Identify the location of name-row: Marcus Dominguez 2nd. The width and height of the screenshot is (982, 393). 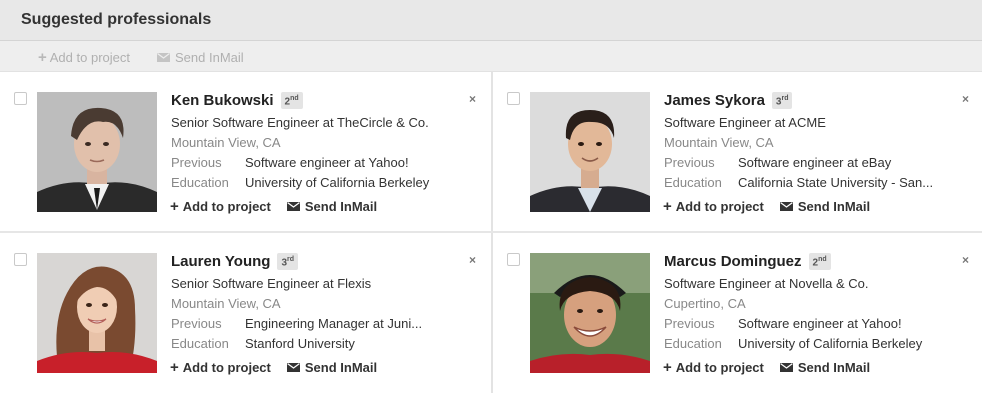
(747, 261).